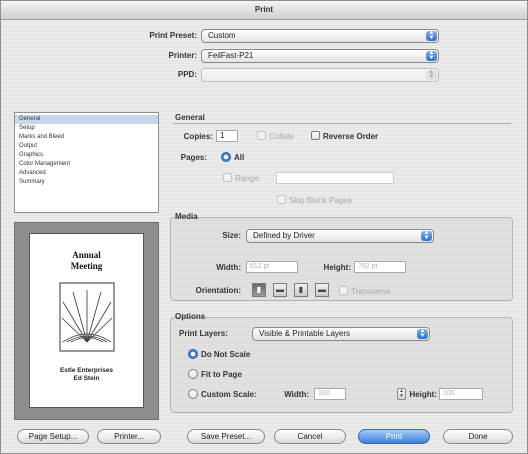  What do you see at coordinates (280, 290) in the screenshot?
I see `landscape-icon: ▬` at bounding box center [280, 290].